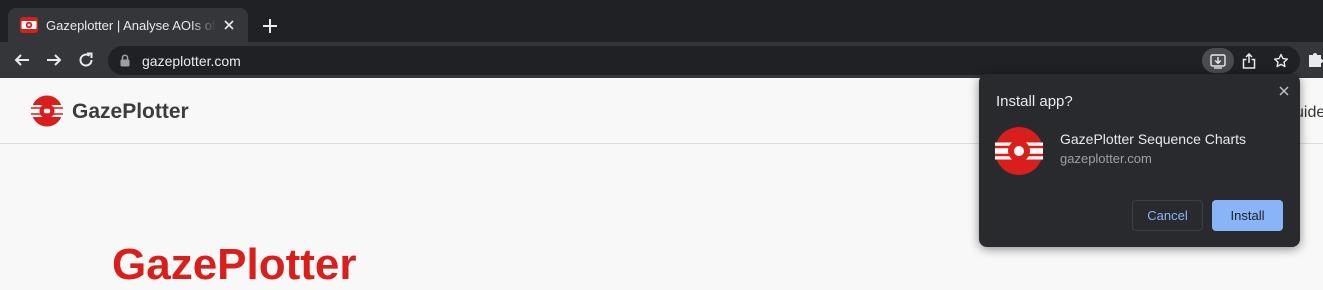 Image resolution: width=1323 pixels, height=290 pixels. I want to click on url-text: gazeplotter.com, so click(191, 61).